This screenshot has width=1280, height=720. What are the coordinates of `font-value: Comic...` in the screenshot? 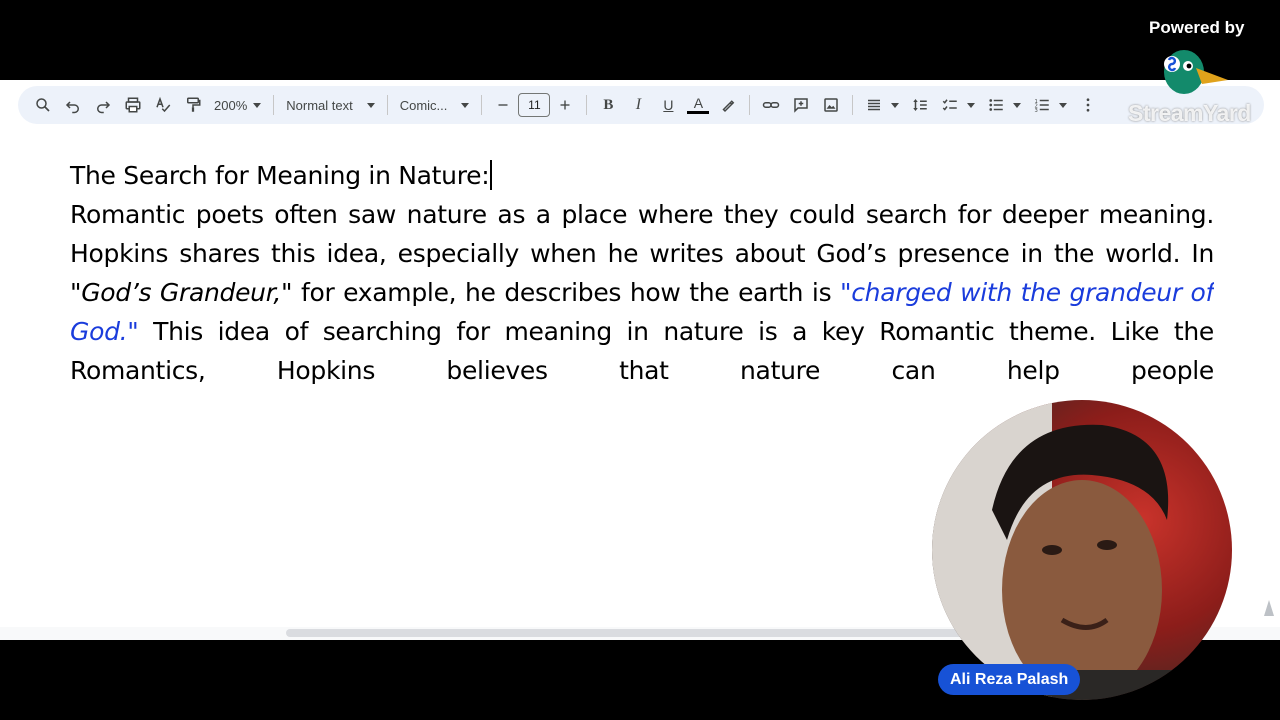 It's located at (423, 105).